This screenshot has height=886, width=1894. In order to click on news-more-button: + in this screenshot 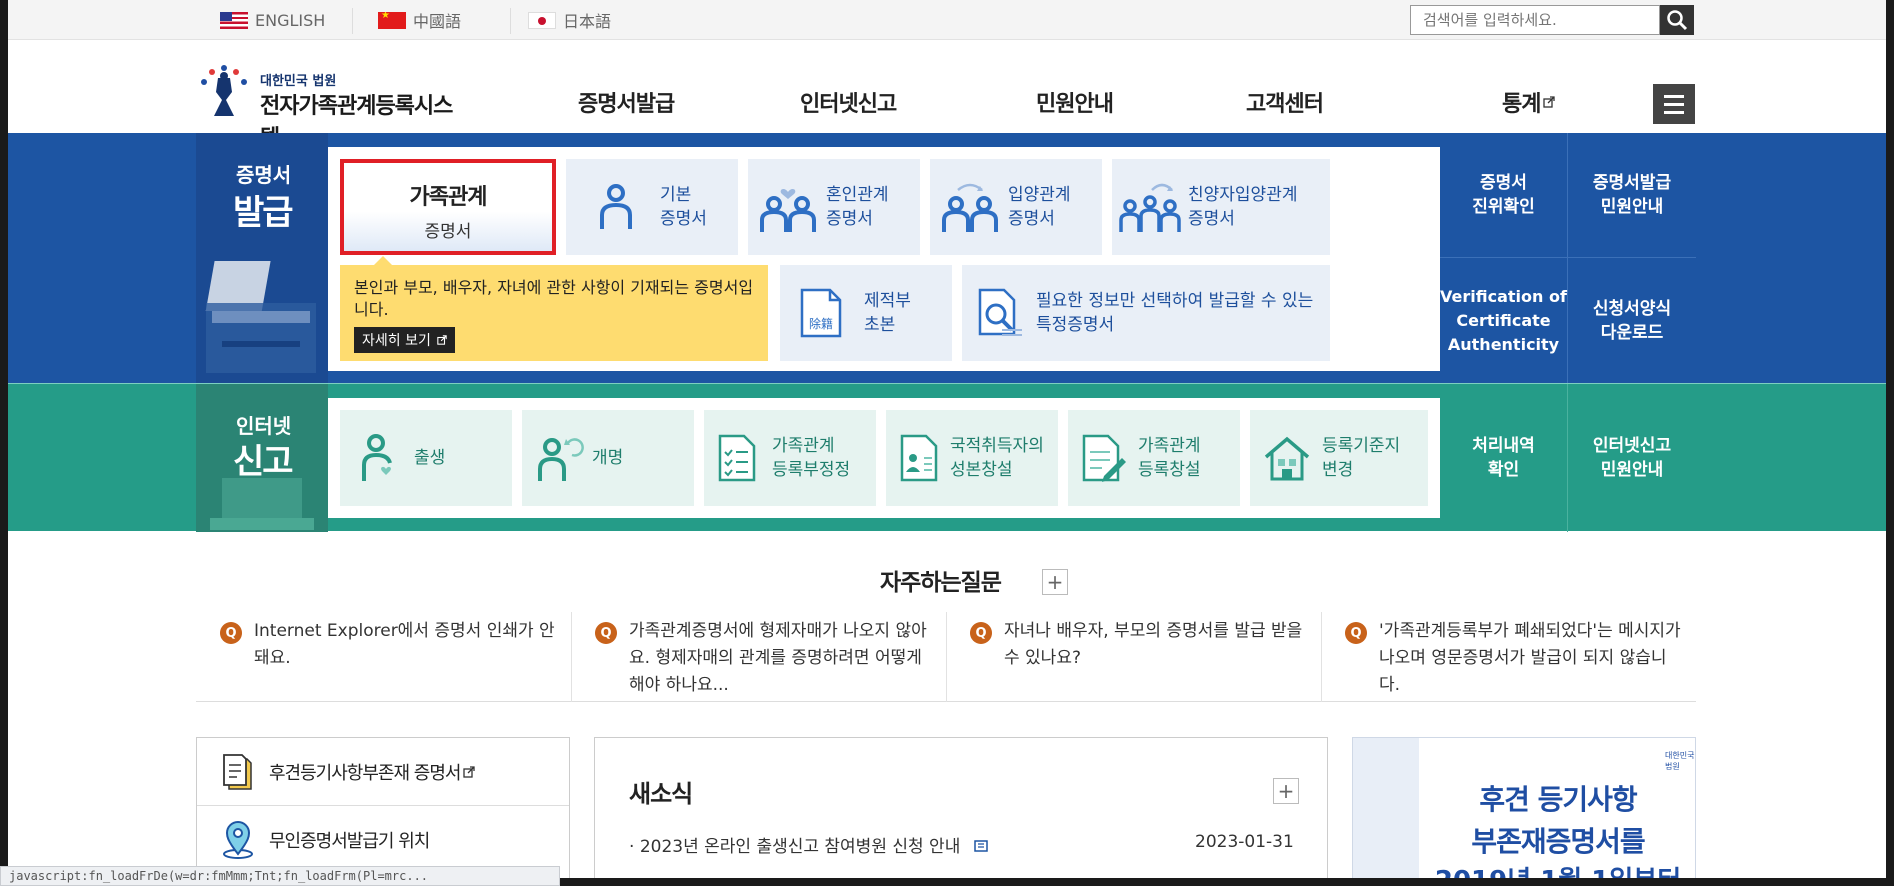, I will do `click(1286, 791)`.